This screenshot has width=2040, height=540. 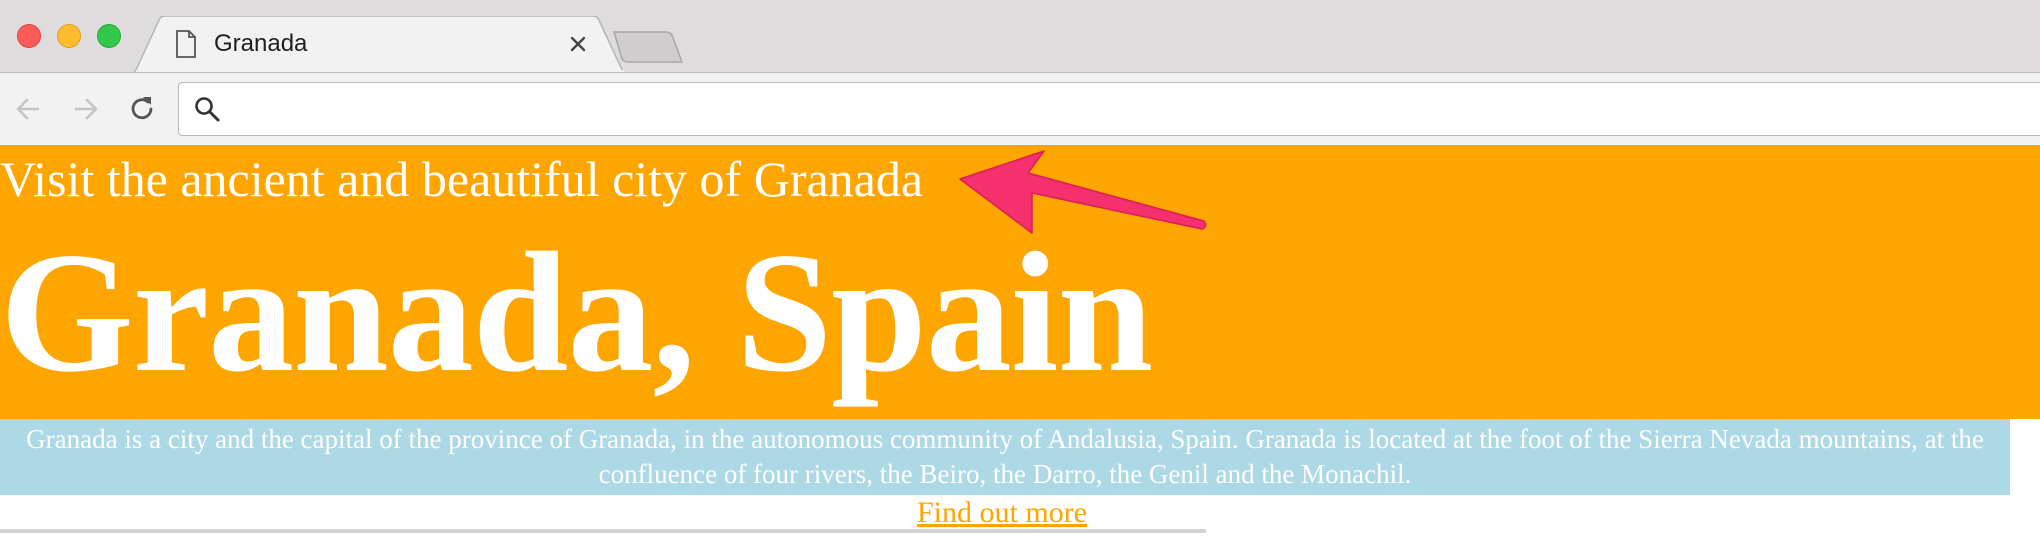 I want to click on pointer-arrow-icon, so click(x=1083, y=192).